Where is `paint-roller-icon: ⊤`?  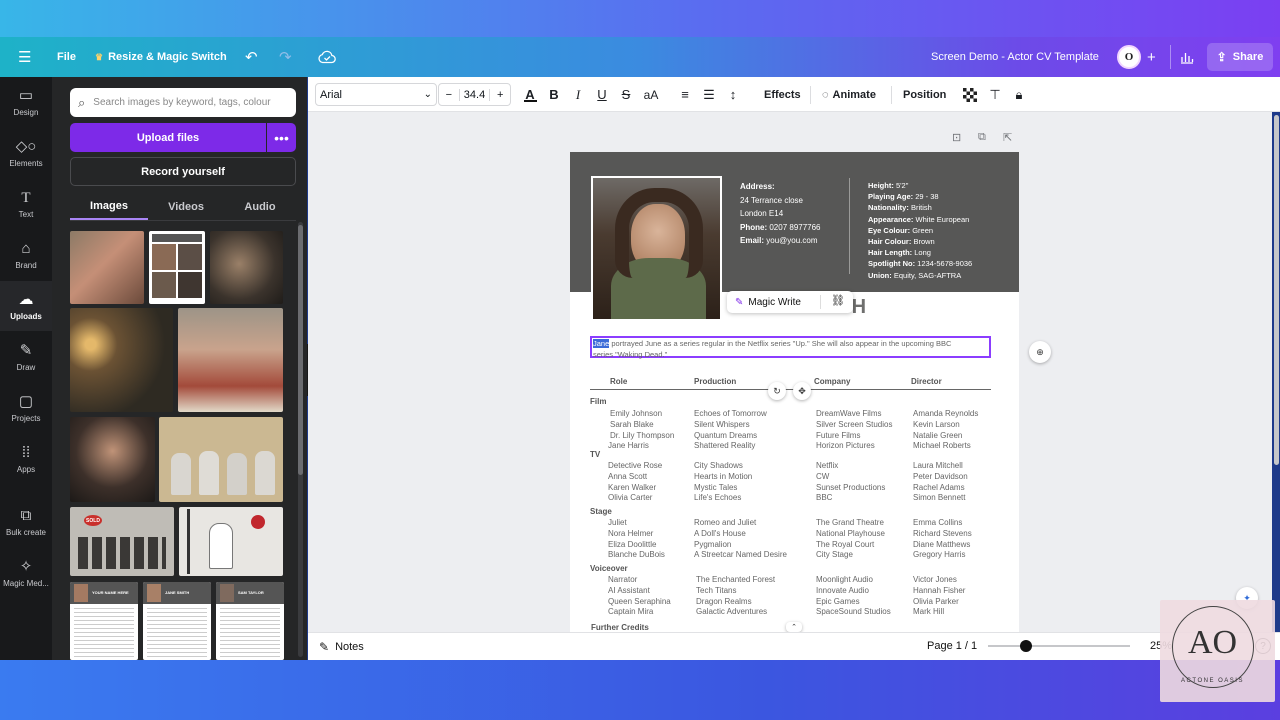
paint-roller-icon: ⊤ is located at coordinates (995, 94).